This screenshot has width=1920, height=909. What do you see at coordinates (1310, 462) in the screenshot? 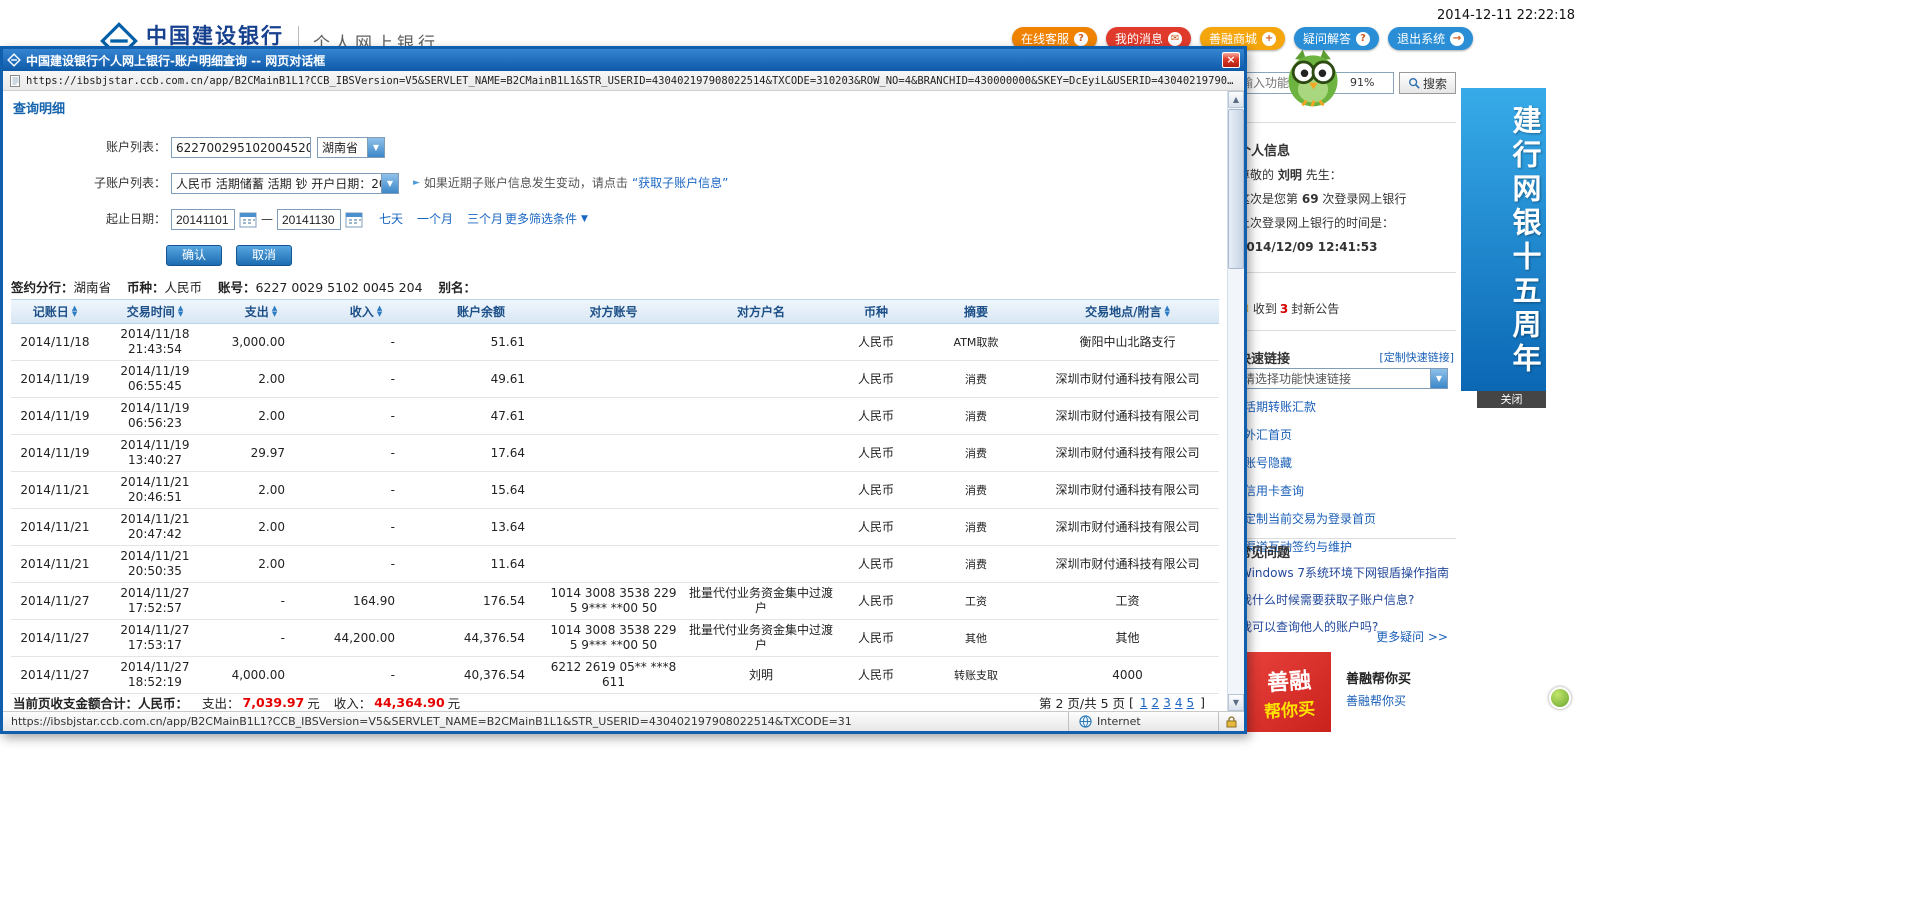
I see `quick-link: 账号隐藏` at bounding box center [1310, 462].